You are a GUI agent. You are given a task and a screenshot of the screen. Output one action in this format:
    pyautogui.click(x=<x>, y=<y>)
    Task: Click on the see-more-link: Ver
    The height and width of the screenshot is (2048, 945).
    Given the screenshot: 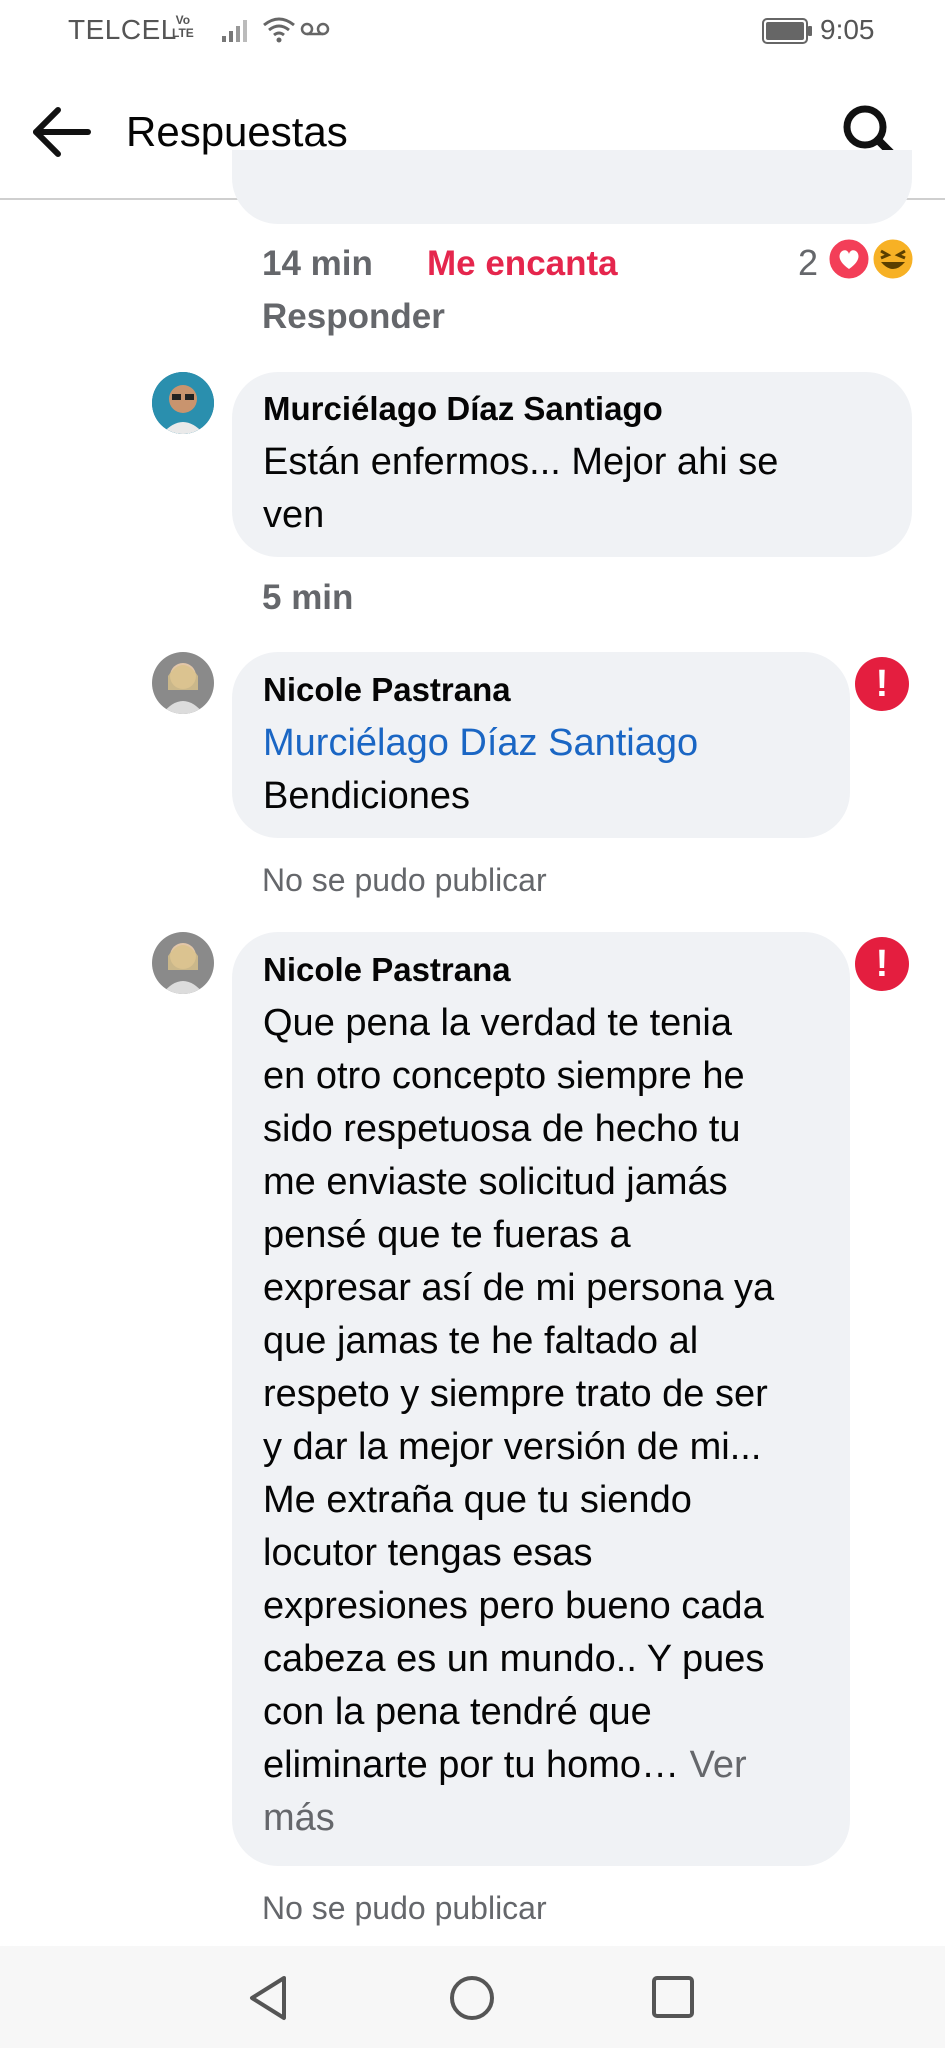 What is the action you would take?
    pyautogui.click(x=718, y=1765)
    